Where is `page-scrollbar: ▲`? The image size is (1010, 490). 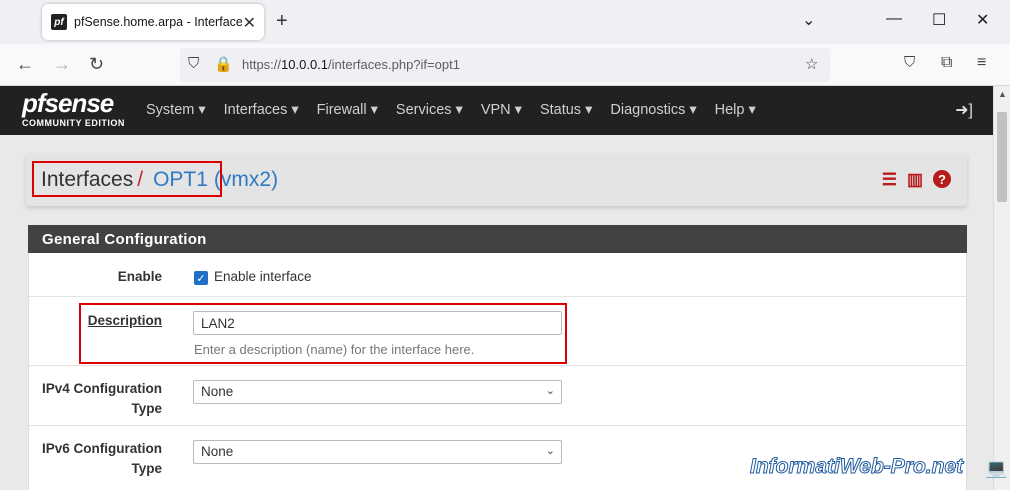 page-scrollbar: ▲ is located at coordinates (1001, 288).